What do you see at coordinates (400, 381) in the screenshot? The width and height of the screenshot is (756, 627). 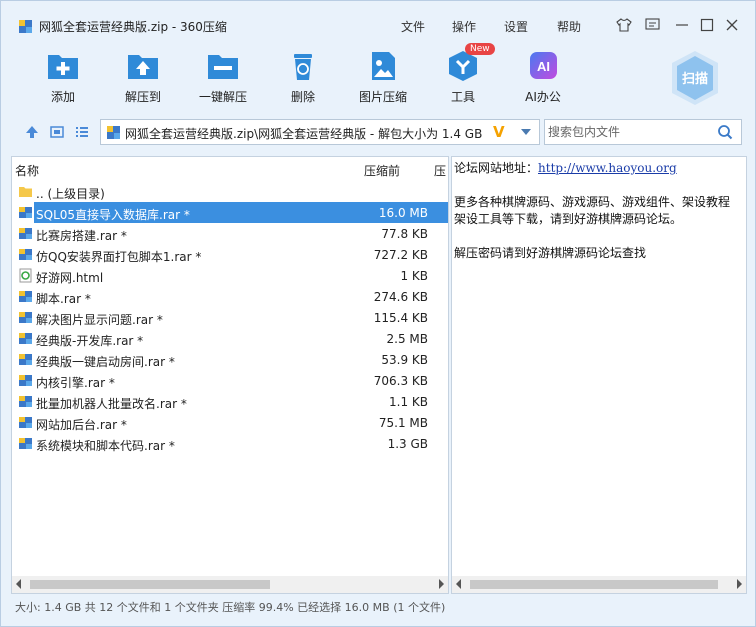 I see `file-size: 706.3 KB` at bounding box center [400, 381].